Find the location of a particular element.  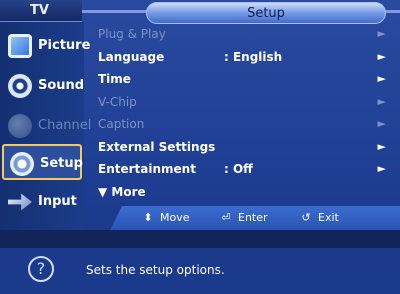

menu-row-external-settings: External Settings ► is located at coordinates (242, 148).